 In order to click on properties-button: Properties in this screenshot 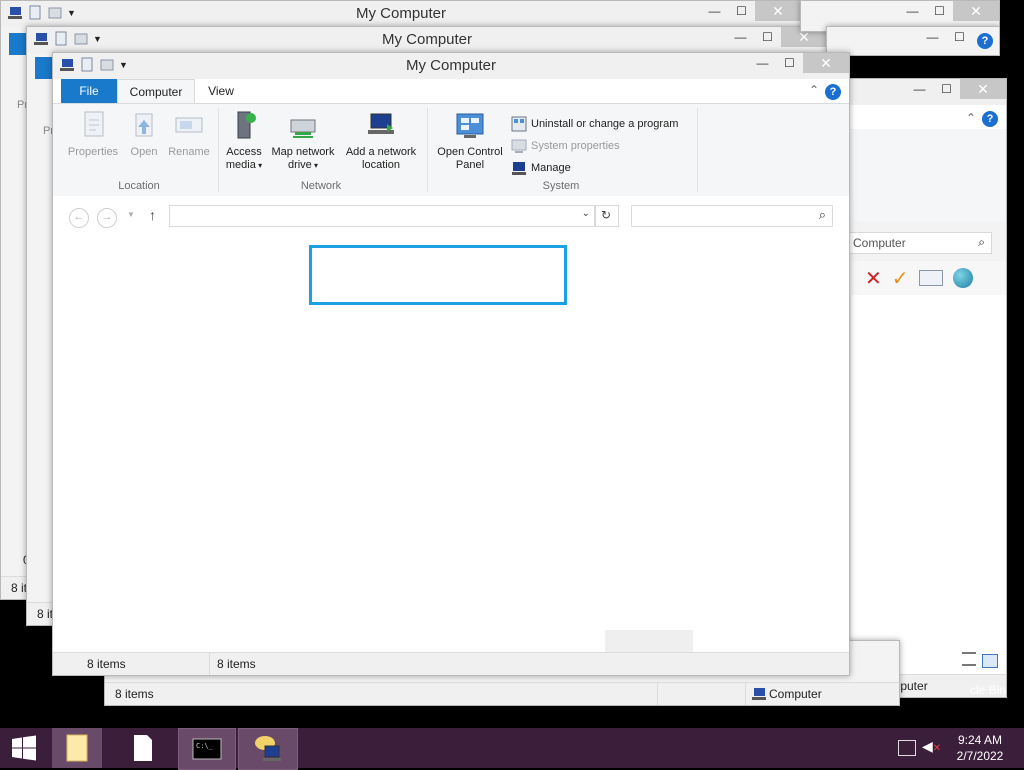, I will do `click(93, 134)`.